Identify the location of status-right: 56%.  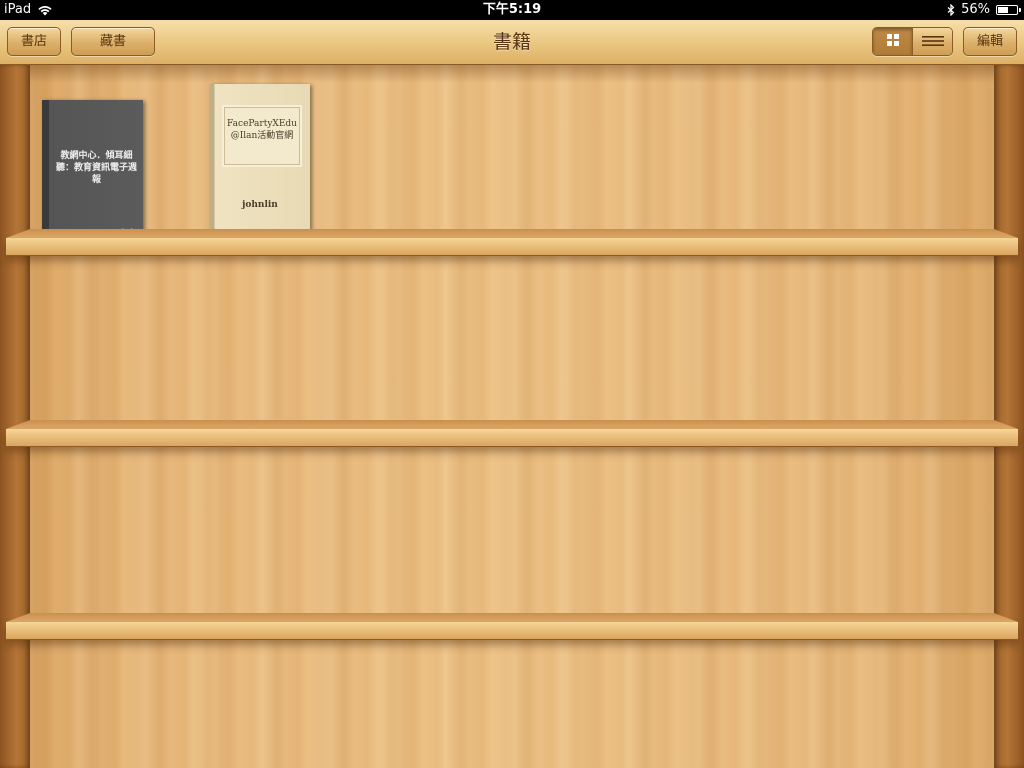
(984, 10).